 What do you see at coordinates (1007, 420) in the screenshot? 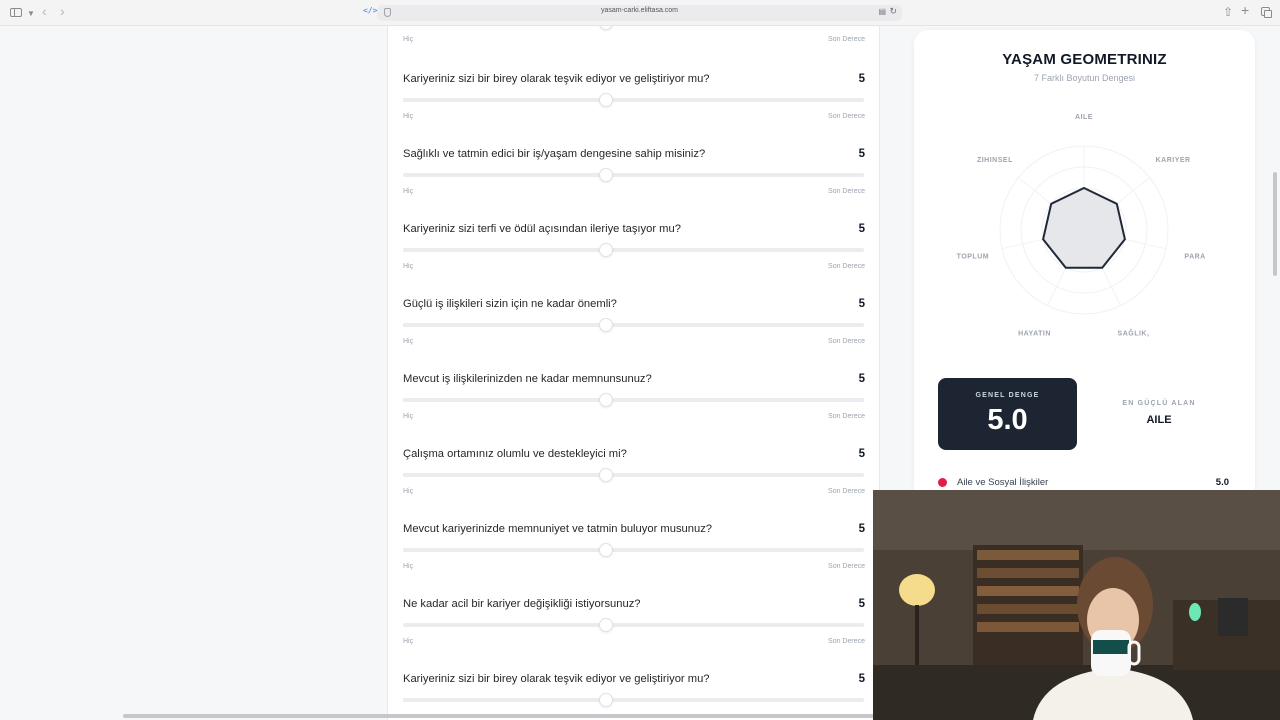
I see `overall-balance-value: 5.0` at bounding box center [1007, 420].